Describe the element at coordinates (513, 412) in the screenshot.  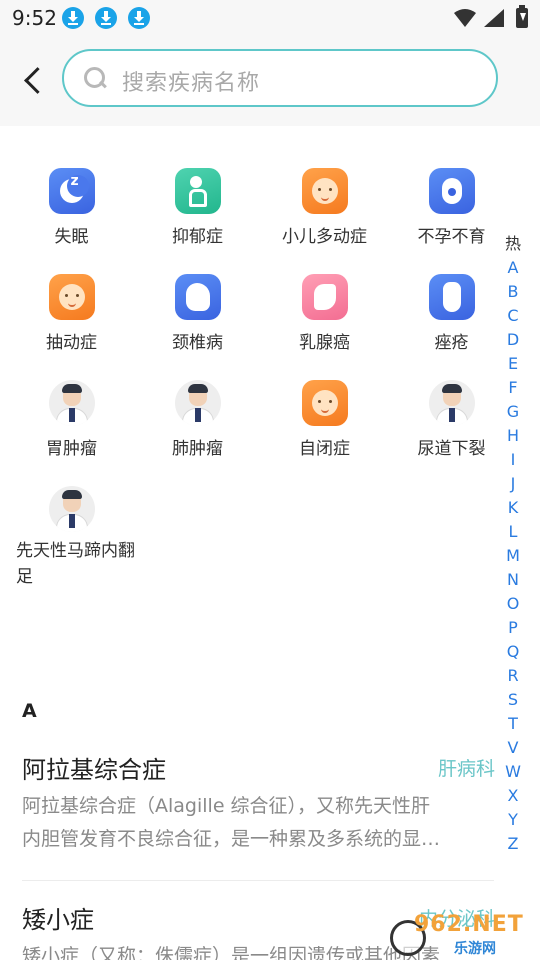
I see `index-letter: G` at that location.